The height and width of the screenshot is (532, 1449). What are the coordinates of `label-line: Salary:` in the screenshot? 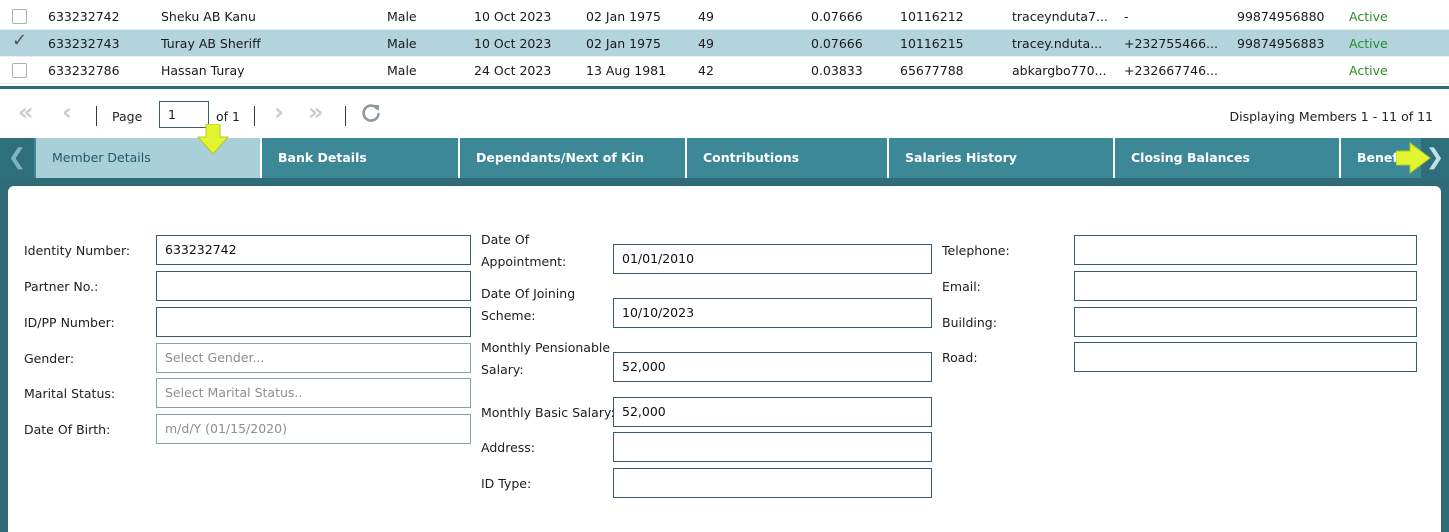 It's located at (502, 369).